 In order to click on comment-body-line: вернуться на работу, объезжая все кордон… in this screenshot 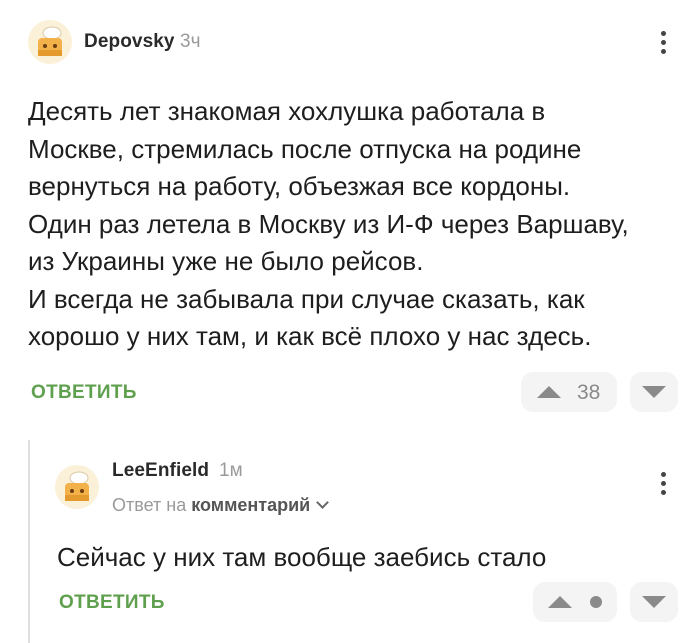, I will do `click(299, 186)`.